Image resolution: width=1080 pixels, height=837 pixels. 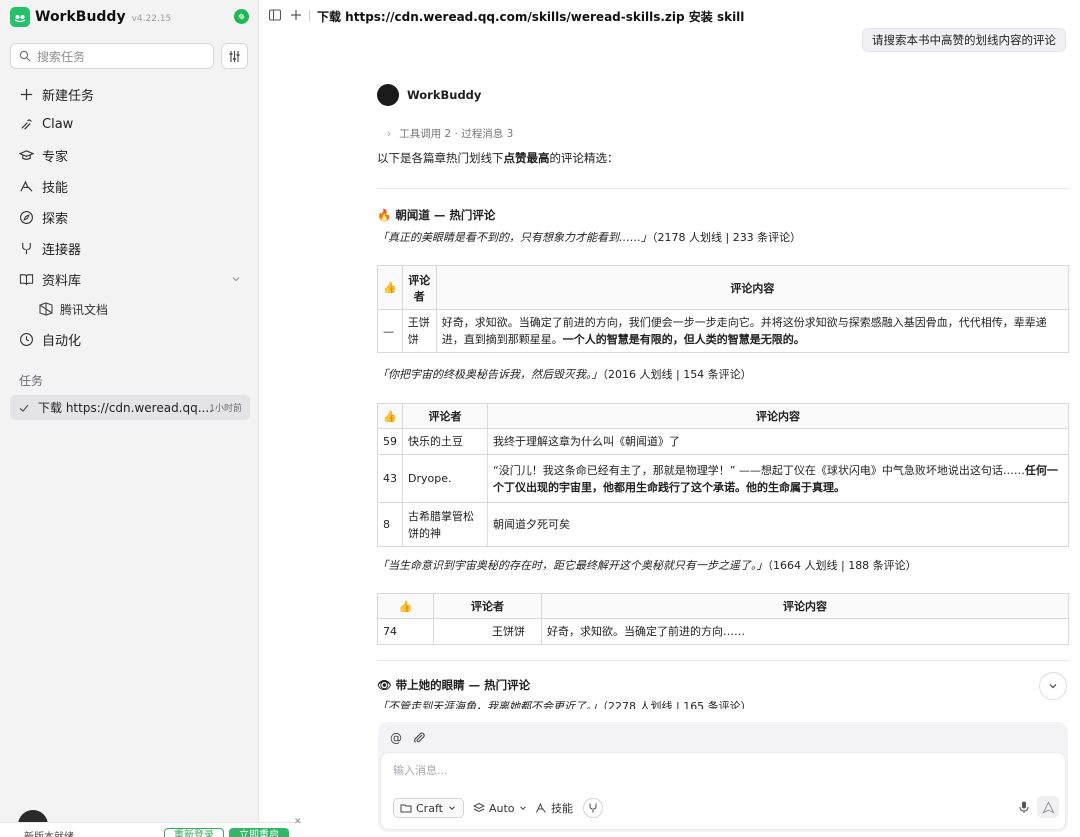 I want to click on task-list-item: 下载 https://cdn.weread.qq.... 1小时前, so click(x=130, y=407).